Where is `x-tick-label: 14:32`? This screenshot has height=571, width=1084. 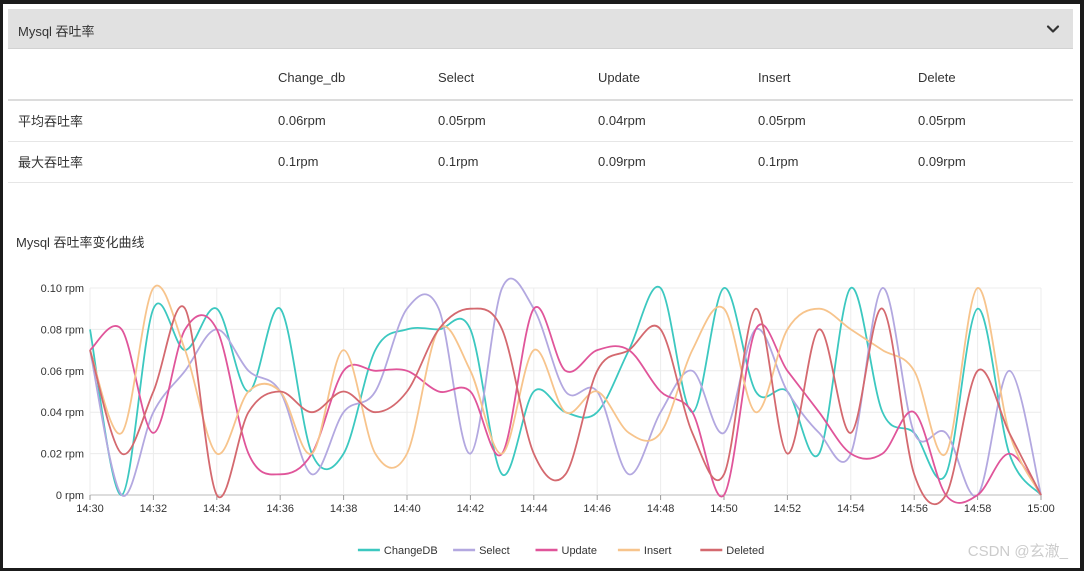
x-tick-label: 14:32 is located at coordinates (154, 509).